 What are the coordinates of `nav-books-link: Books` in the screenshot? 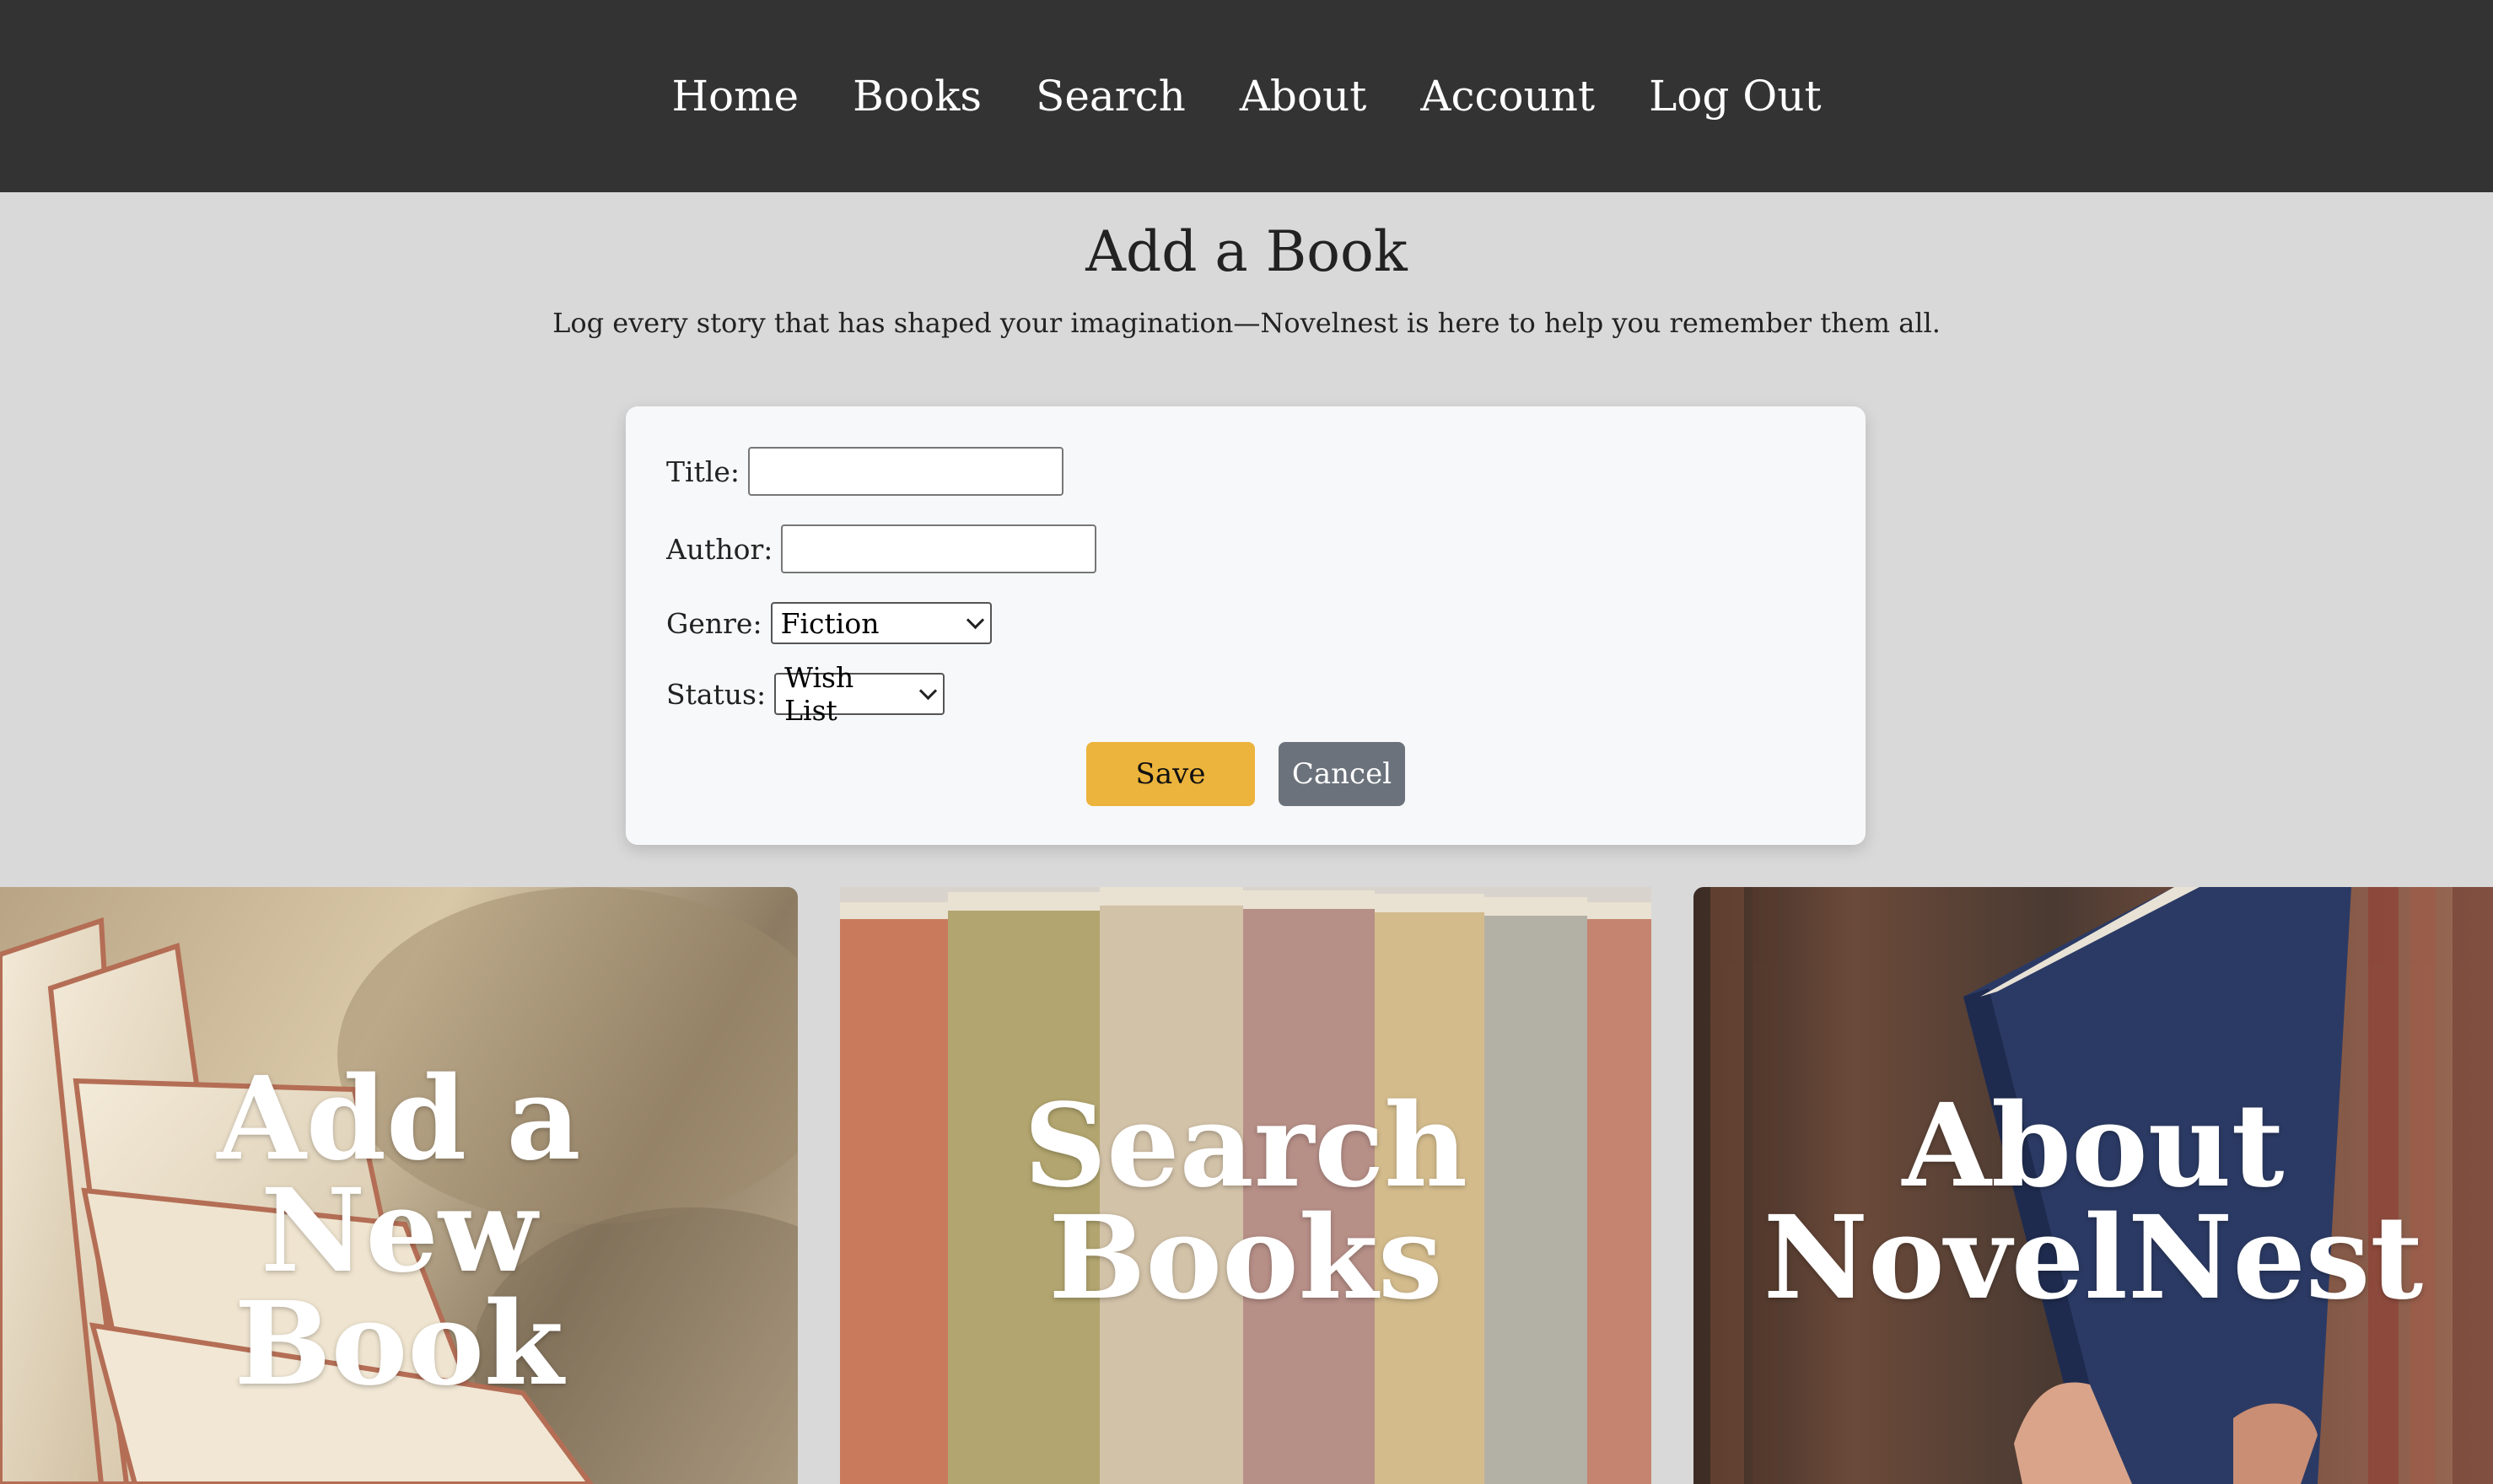 It's located at (917, 96).